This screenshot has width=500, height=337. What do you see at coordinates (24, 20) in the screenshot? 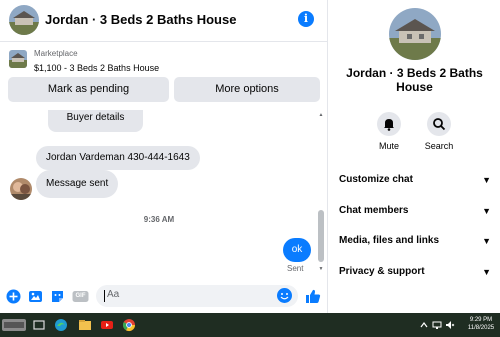
I see `conversation-avatar` at bounding box center [24, 20].